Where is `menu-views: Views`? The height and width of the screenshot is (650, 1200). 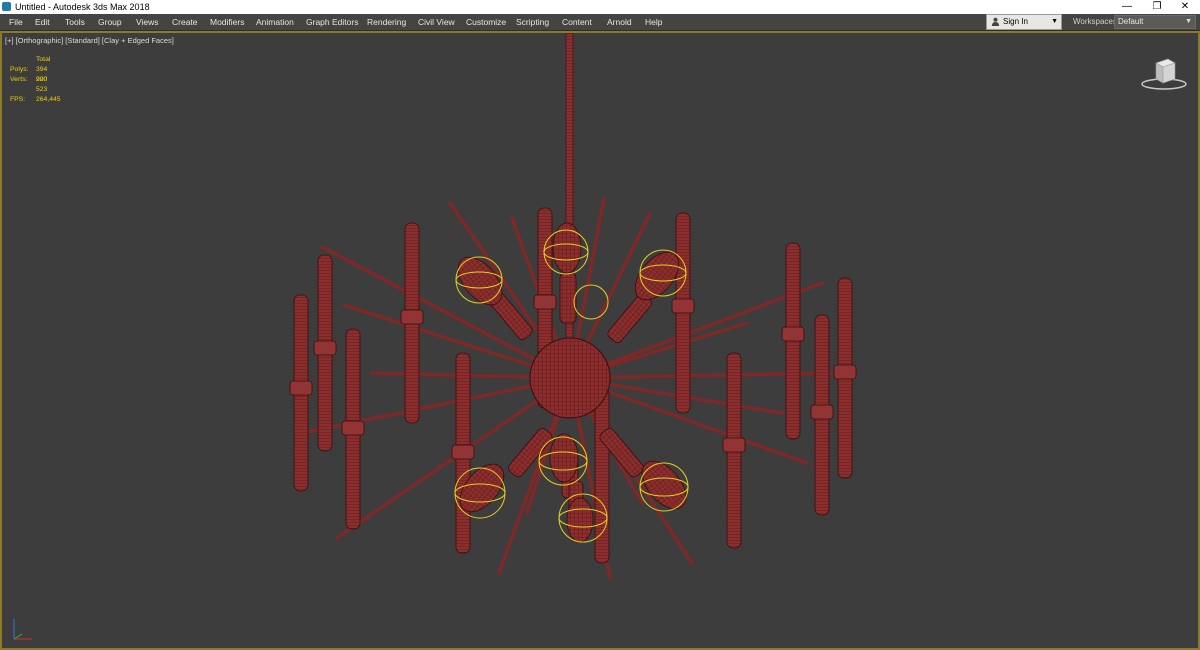 menu-views: Views is located at coordinates (147, 22).